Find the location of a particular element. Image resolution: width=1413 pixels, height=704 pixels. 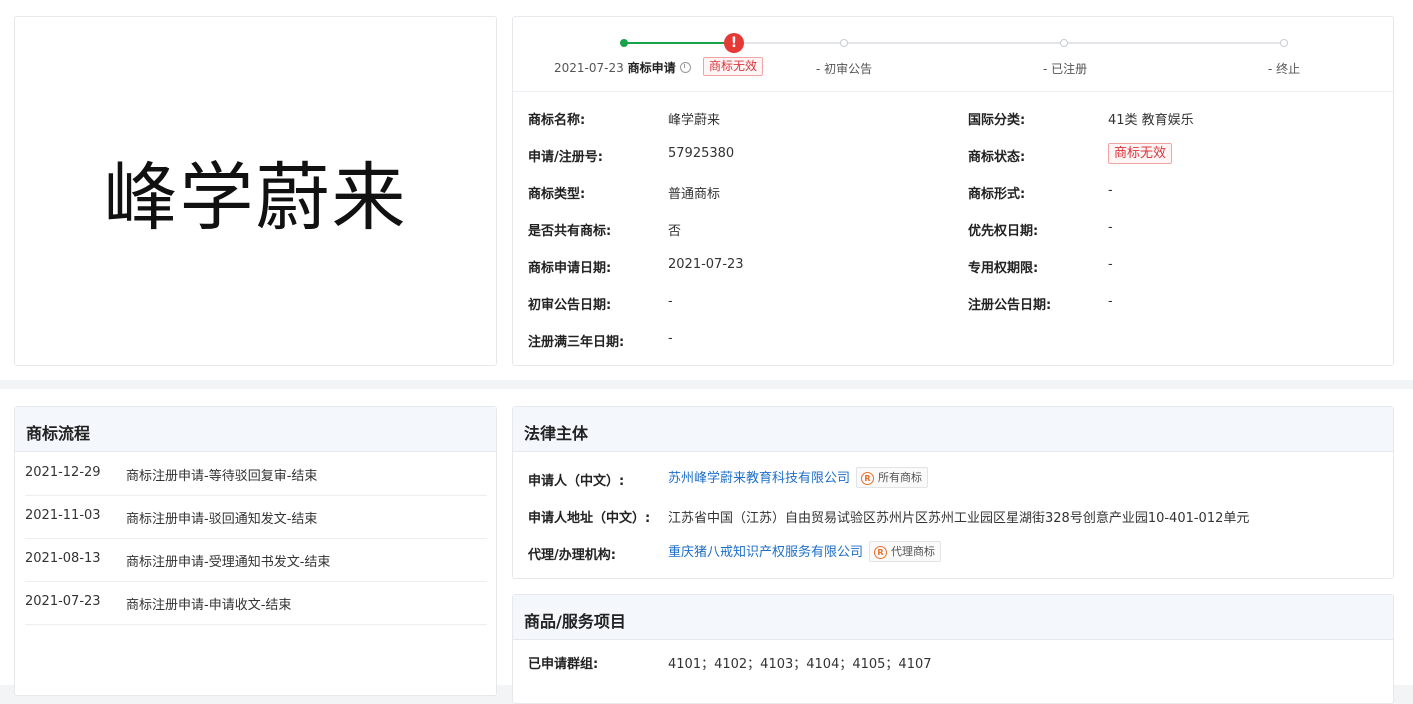

all-trademarks-label: 所有商标 is located at coordinates (900, 477).